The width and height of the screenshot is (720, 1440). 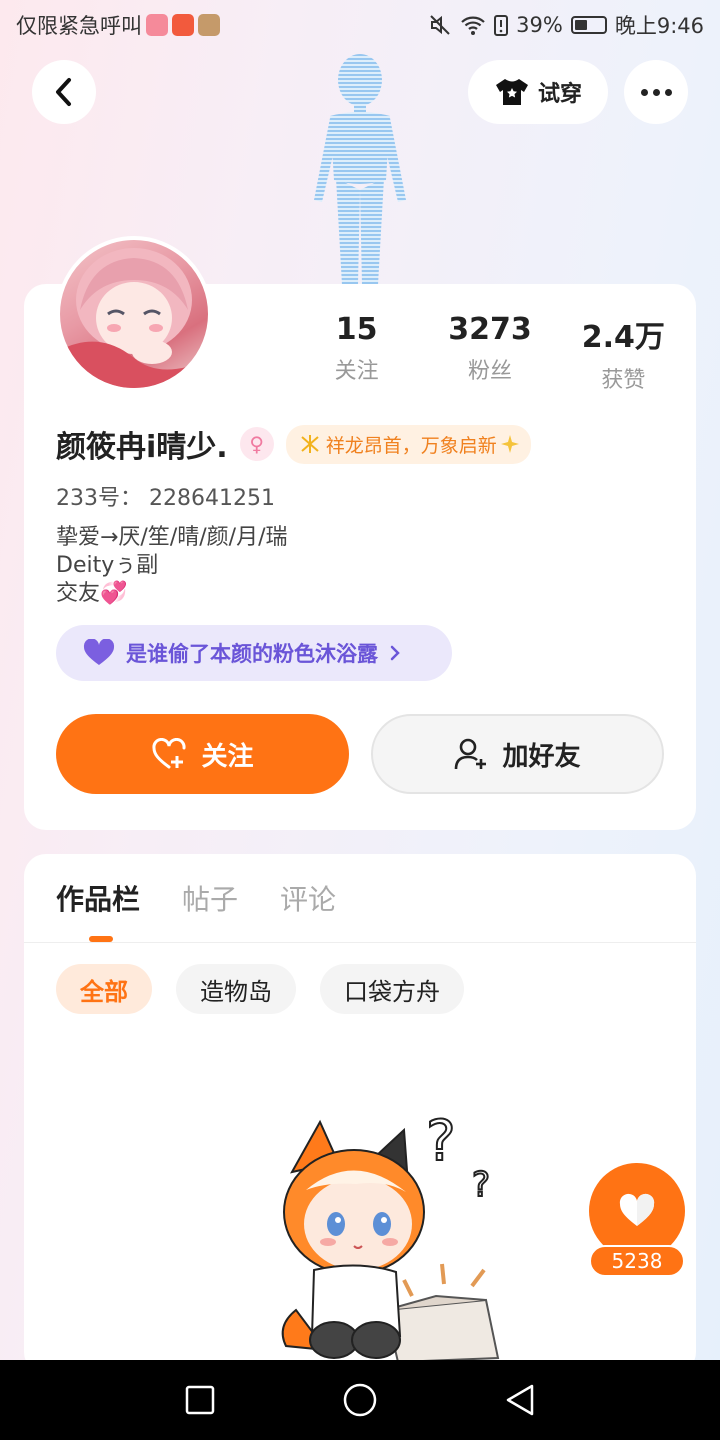 I want to click on mute-icon, so click(x=440, y=25).